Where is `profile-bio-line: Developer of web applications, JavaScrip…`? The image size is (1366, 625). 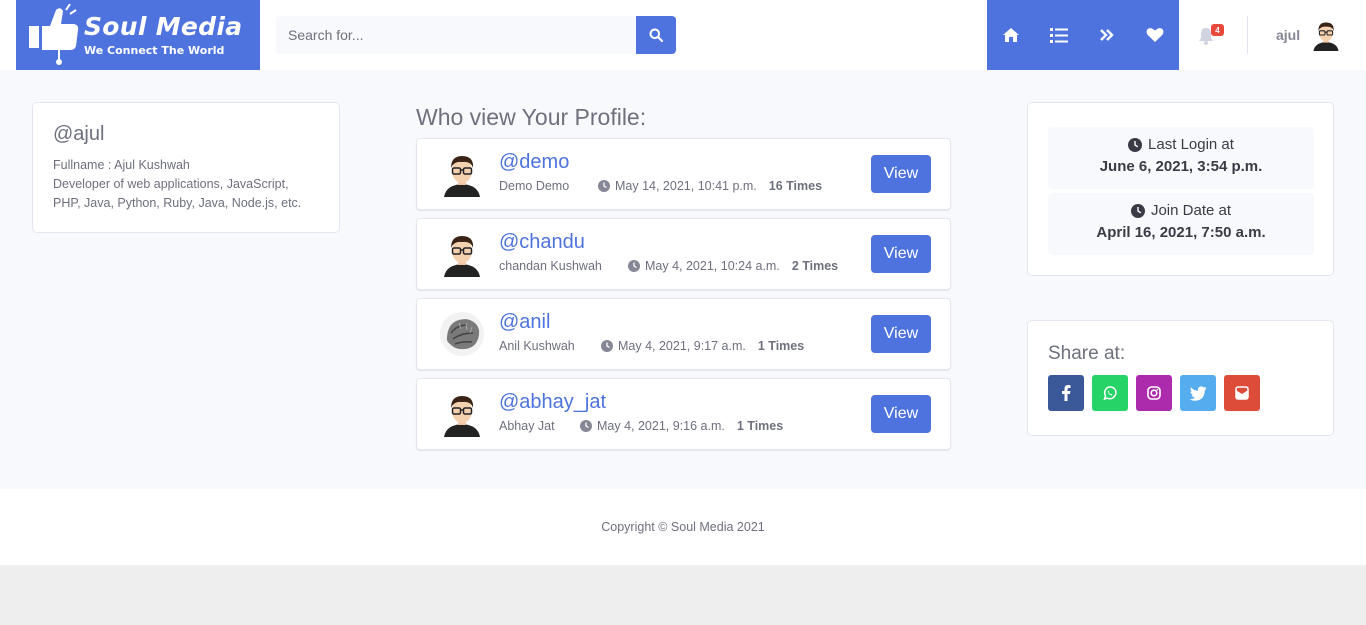
profile-bio-line: Developer of web applications, JavaScrip… is located at coordinates (171, 184).